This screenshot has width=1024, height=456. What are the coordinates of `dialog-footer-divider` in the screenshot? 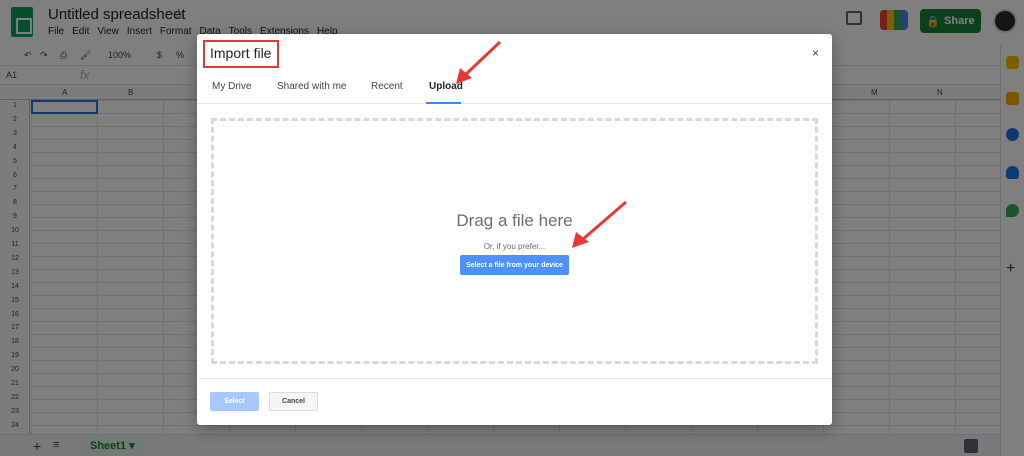 It's located at (514, 378).